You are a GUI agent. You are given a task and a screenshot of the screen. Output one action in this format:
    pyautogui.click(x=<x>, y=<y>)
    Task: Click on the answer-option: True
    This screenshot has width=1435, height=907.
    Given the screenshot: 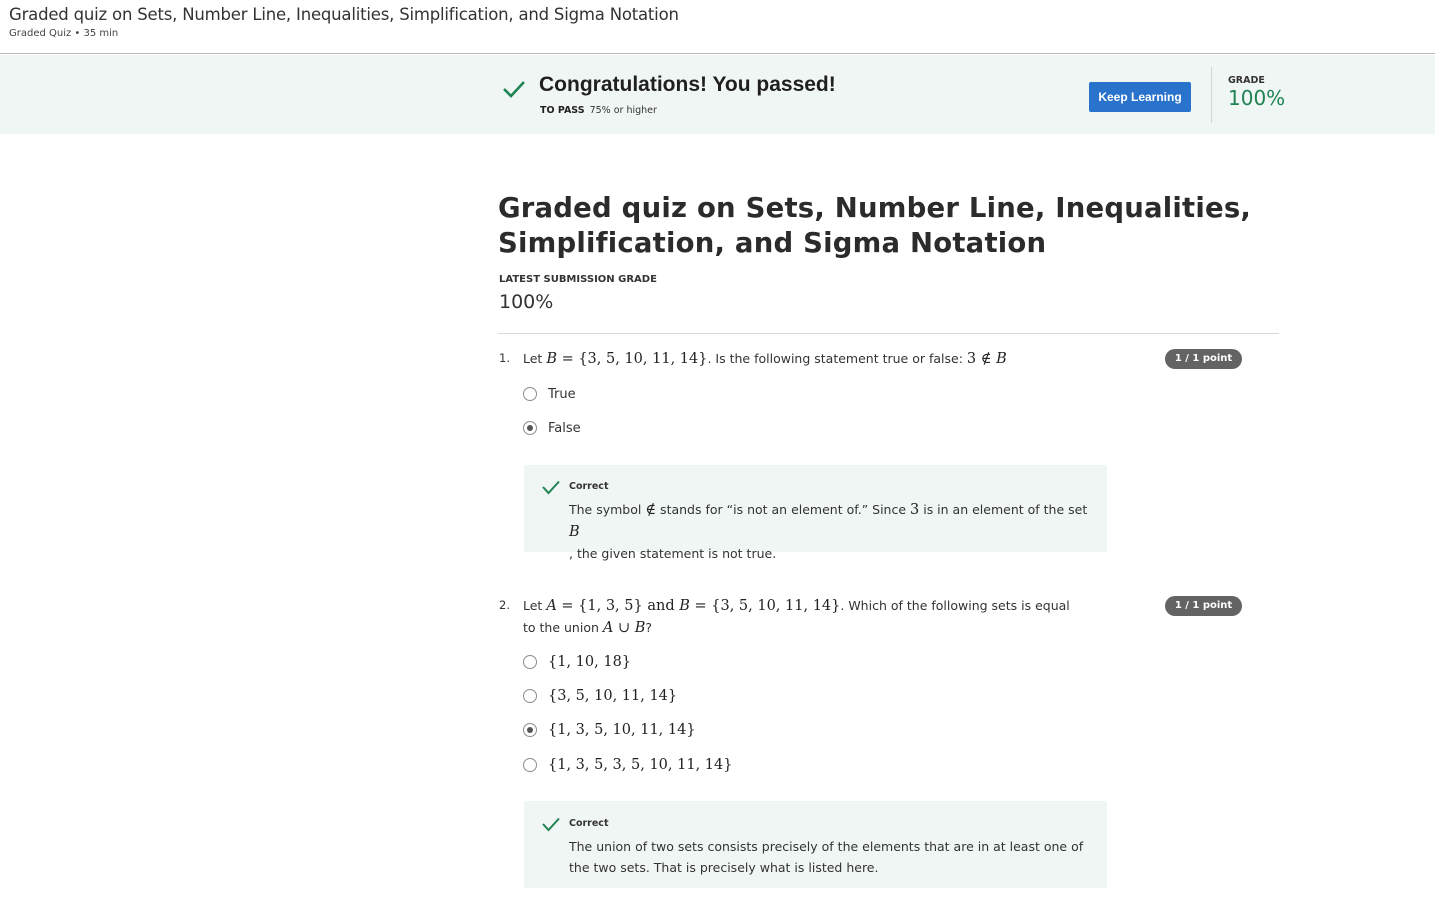 What is the action you would take?
    pyautogui.click(x=549, y=394)
    